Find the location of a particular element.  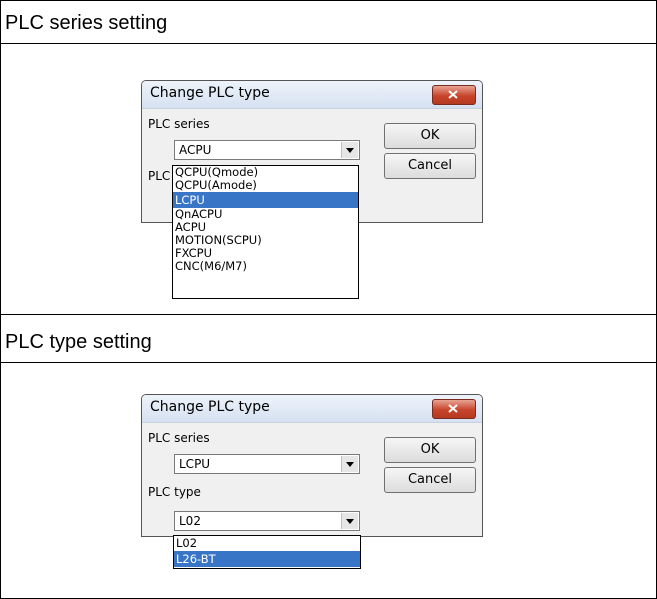

dropdown-option: L02 is located at coordinates (267, 543).